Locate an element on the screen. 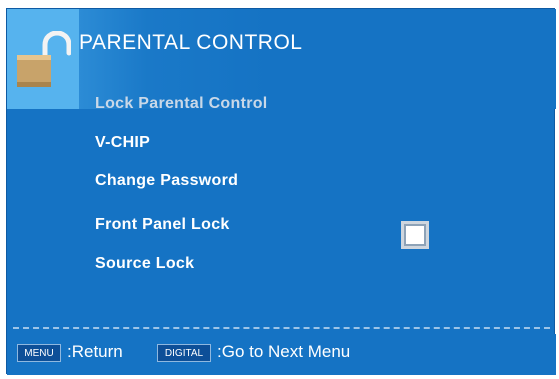  front-panel-lock-checkbox is located at coordinates (415, 235).